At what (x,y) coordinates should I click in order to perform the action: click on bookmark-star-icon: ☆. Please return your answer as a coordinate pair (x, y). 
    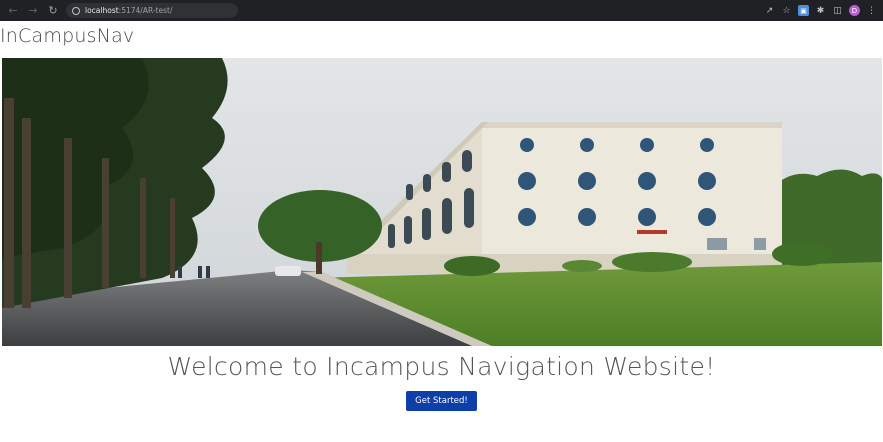
    Looking at the image, I should click on (786, 10).